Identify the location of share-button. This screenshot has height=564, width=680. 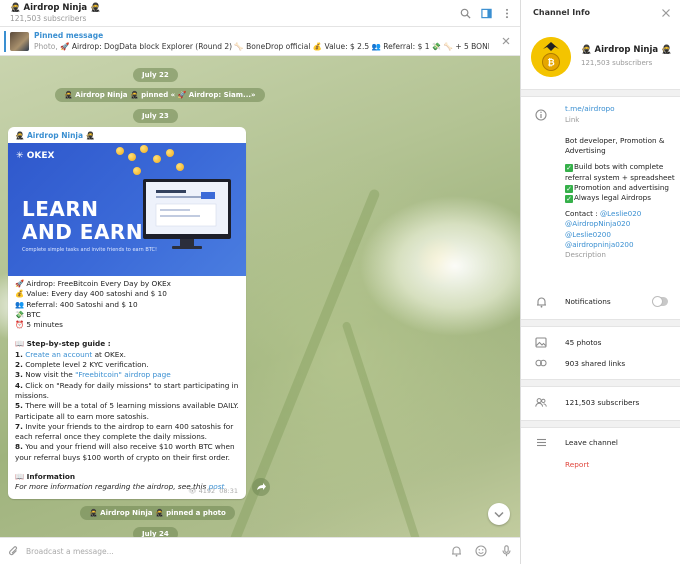
(261, 487).